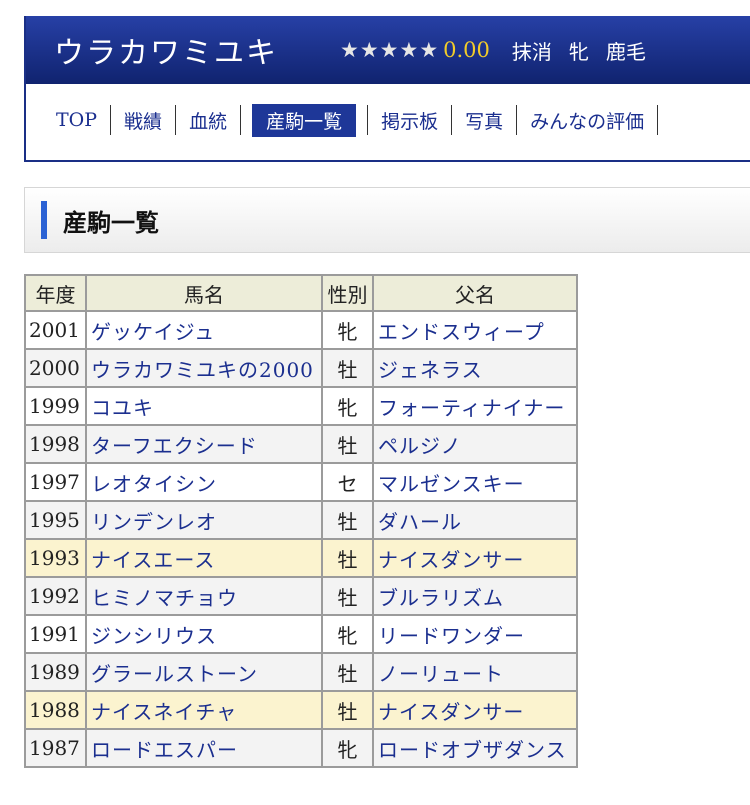 This screenshot has height=805, width=750. I want to click on horse-name-link: ジンシリウス, so click(154, 636).